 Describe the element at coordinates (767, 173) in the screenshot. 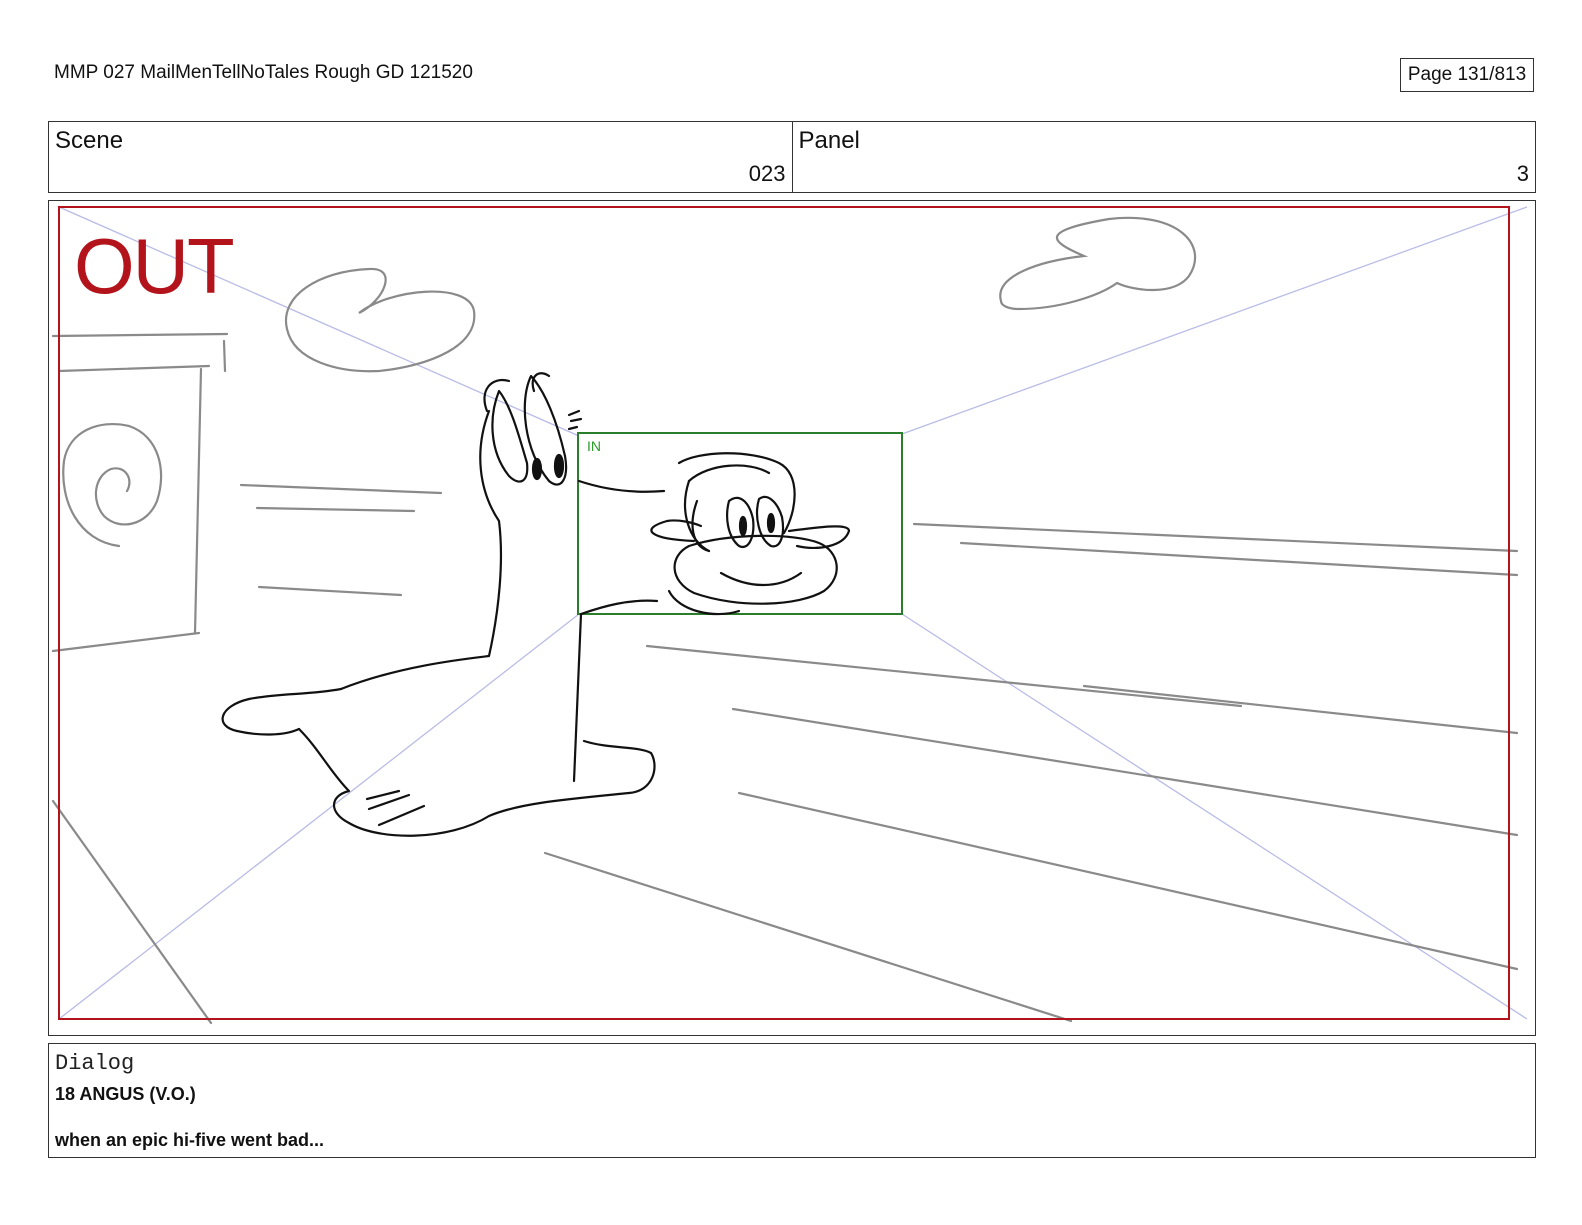

I see `scene-number: 023` at that location.